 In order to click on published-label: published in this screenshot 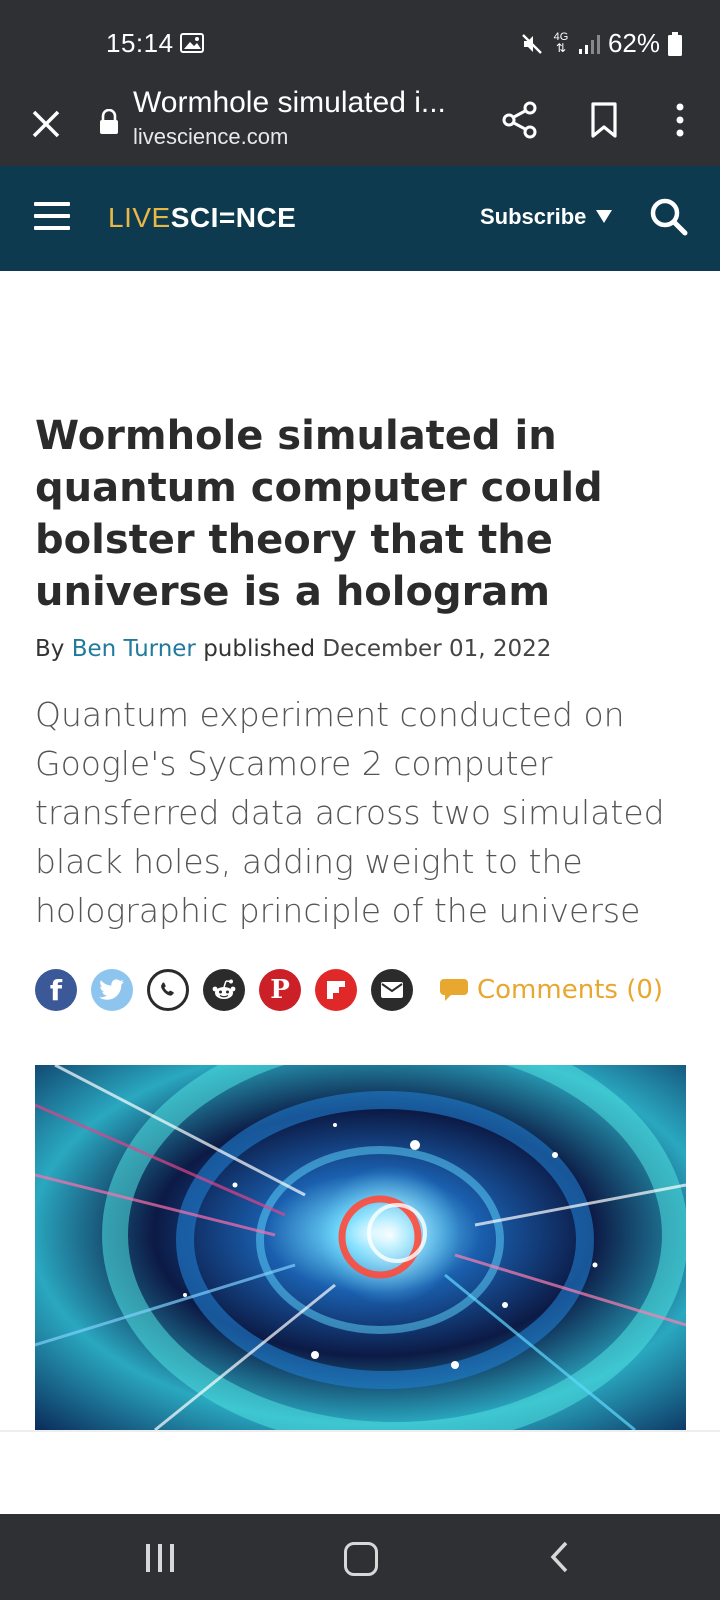, I will do `click(259, 649)`.